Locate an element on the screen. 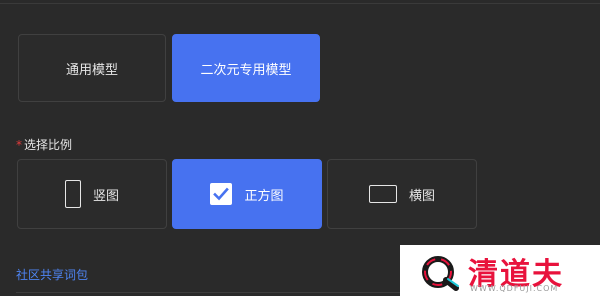 The width and height of the screenshot is (600, 296). watermark-logo-icon is located at coordinates (440, 274).